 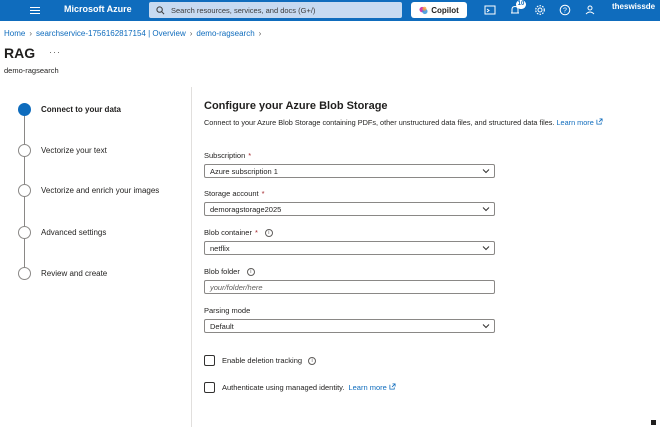 I want to click on panel-divider, so click(x=191, y=257).